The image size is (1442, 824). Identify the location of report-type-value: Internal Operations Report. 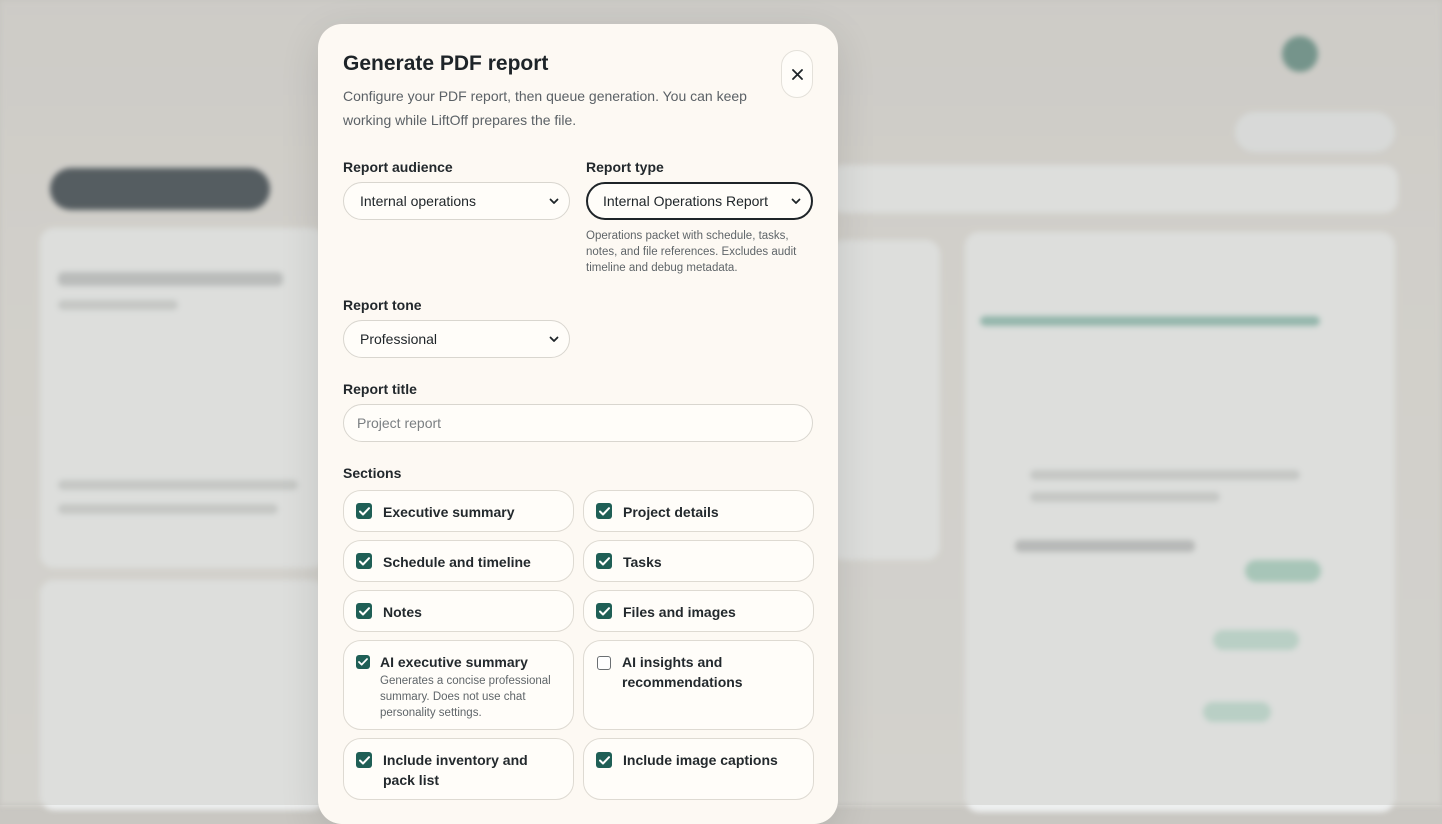
(685, 201).